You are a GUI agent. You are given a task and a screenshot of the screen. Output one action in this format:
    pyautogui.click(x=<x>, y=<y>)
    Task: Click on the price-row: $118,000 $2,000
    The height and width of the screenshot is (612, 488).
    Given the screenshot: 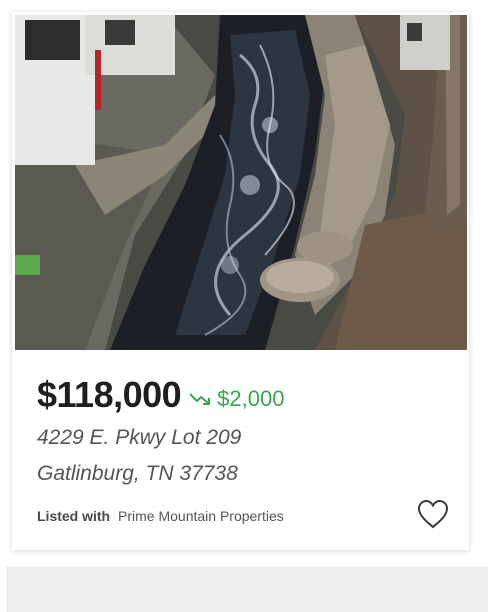 What is the action you would take?
    pyautogui.click(x=160, y=395)
    